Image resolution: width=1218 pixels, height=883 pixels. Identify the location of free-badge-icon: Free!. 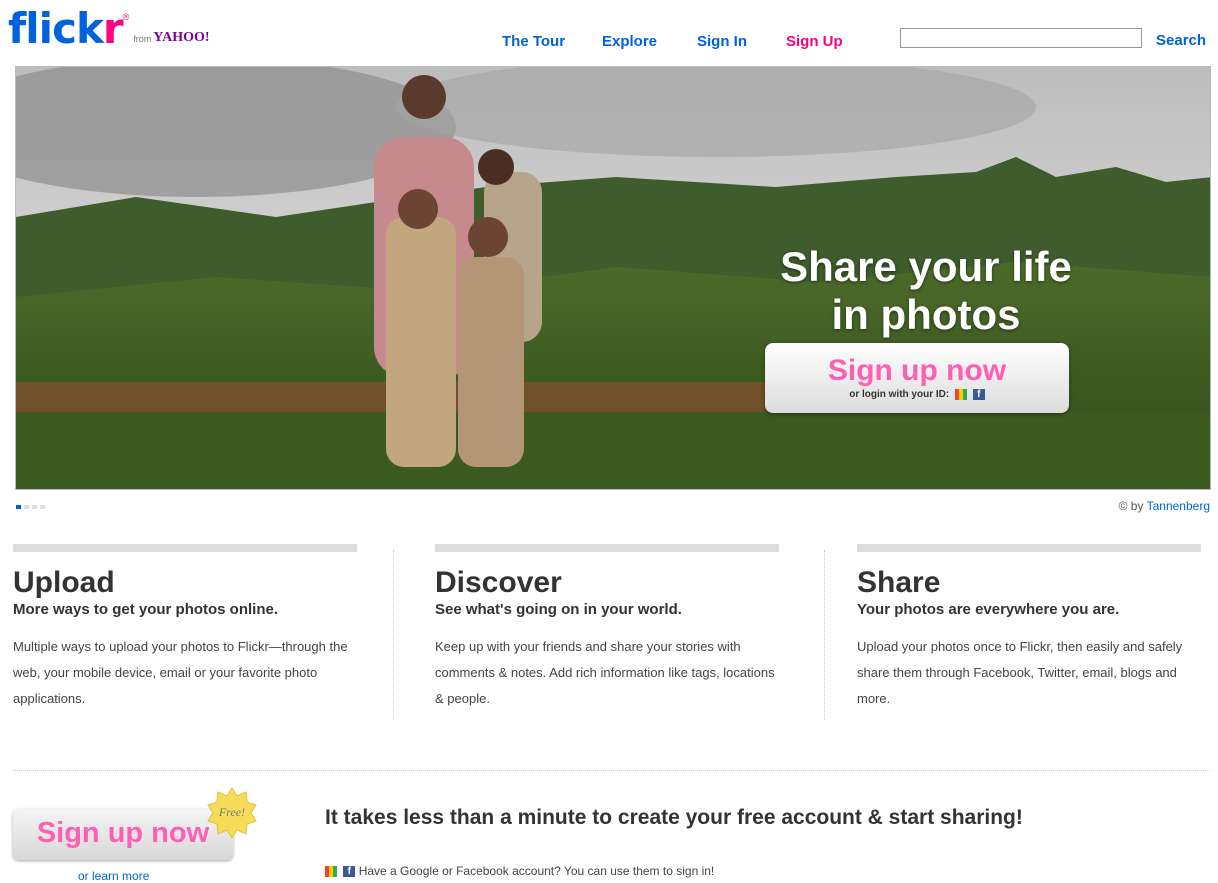
(232, 812).